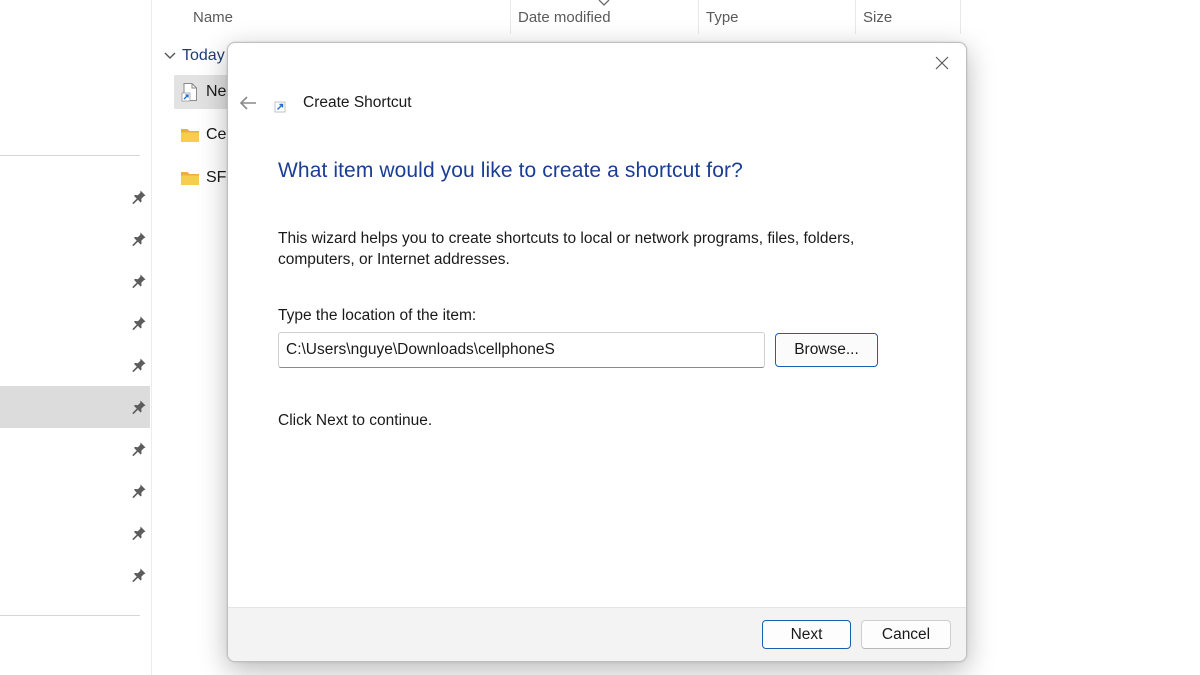 This screenshot has height=675, width=1200. What do you see at coordinates (377, 315) in the screenshot?
I see `location-label: Type the location of the item:` at bounding box center [377, 315].